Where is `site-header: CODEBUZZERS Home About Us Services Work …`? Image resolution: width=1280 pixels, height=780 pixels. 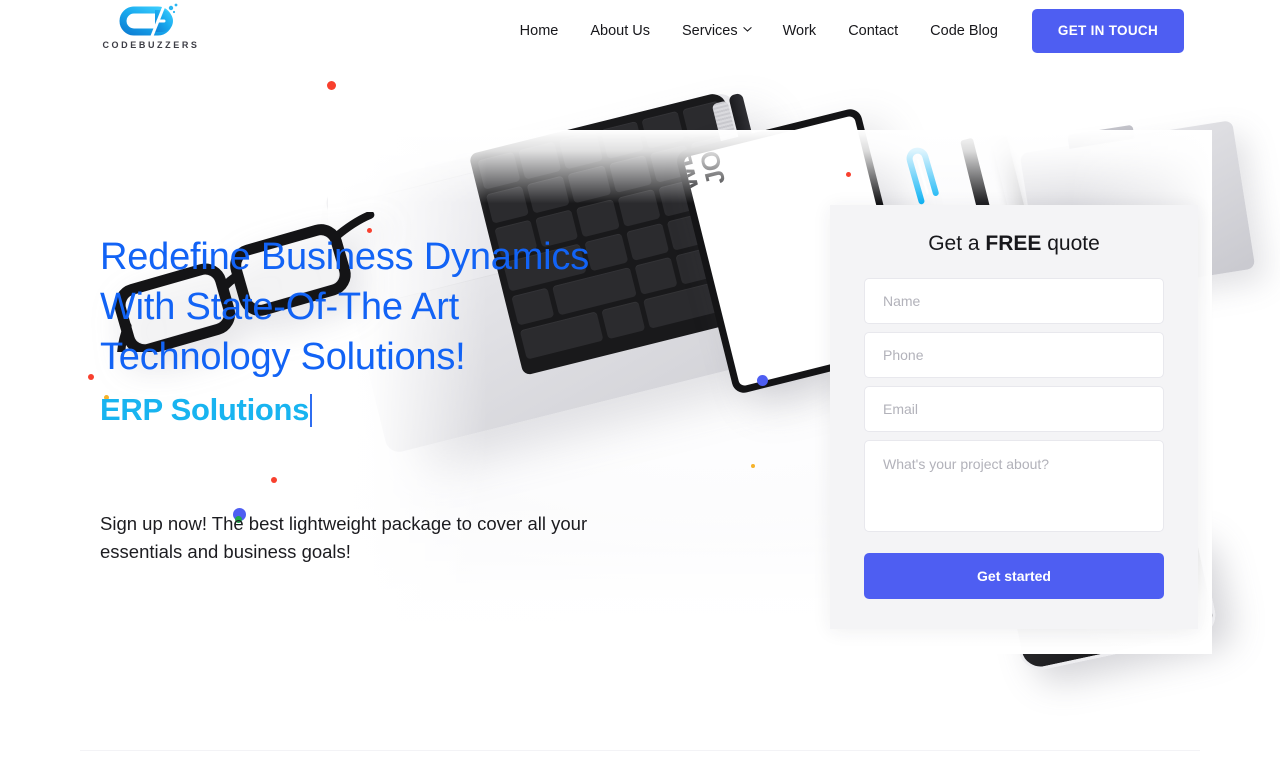 site-header: CODEBUZZERS Home About Us Services Work … is located at coordinates (640, 31).